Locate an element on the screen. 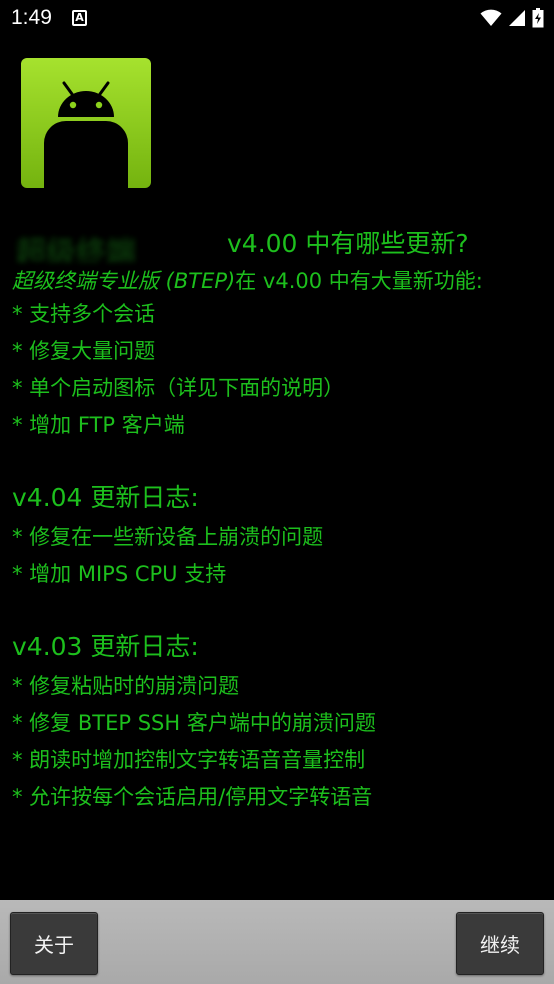  list-item: * 修复大量问题 is located at coordinates (84, 351).